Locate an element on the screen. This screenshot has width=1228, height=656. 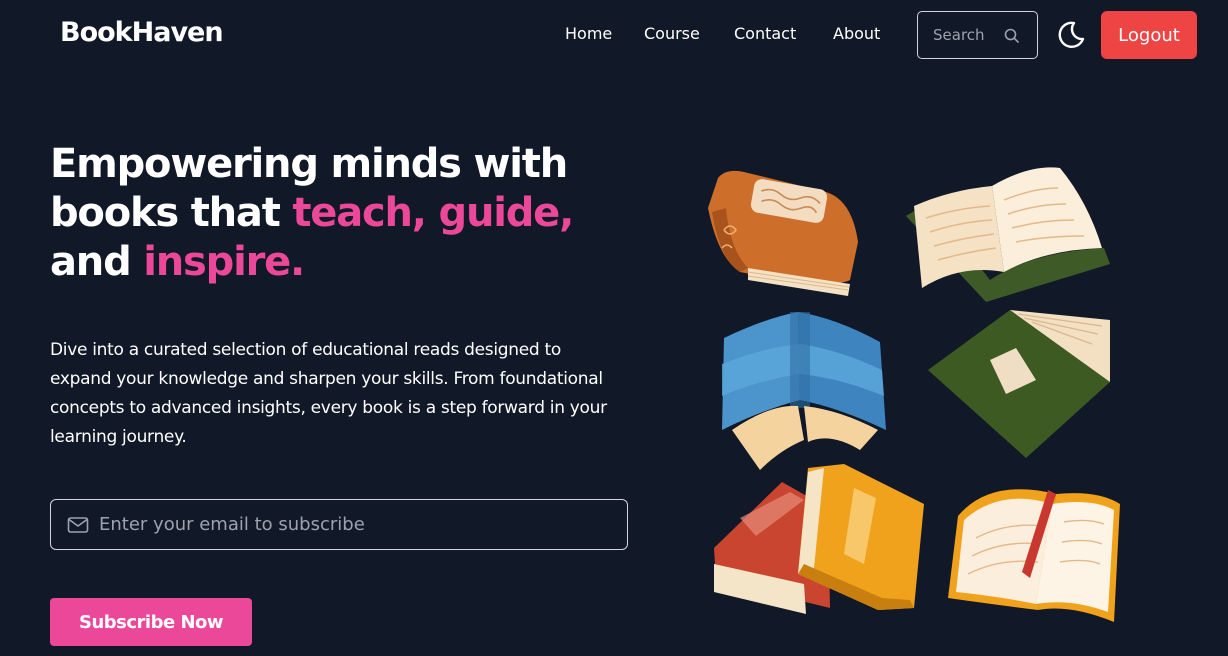
search-icon is located at coordinates (1012, 36).